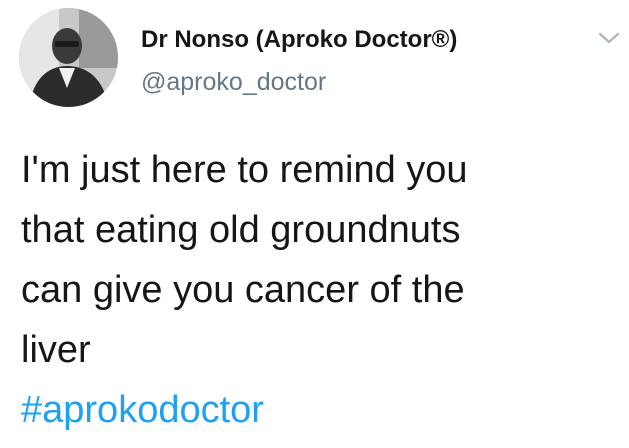 This screenshot has height=448, width=629. What do you see at coordinates (609, 38) in the screenshot?
I see `chevron-down-icon` at bounding box center [609, 38].